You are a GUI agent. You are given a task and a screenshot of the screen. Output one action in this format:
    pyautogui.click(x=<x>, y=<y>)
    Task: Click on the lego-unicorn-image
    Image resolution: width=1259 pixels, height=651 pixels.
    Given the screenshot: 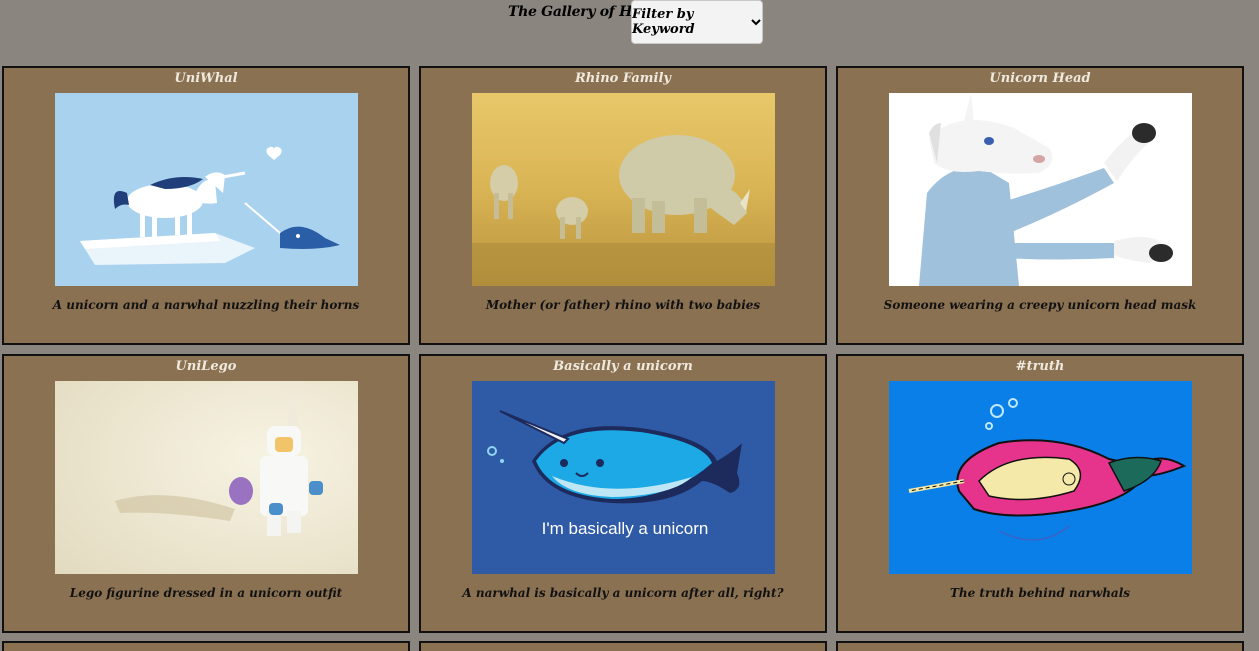 What is the action you would take?
    pyautogui.click(x=206, y=477)
    